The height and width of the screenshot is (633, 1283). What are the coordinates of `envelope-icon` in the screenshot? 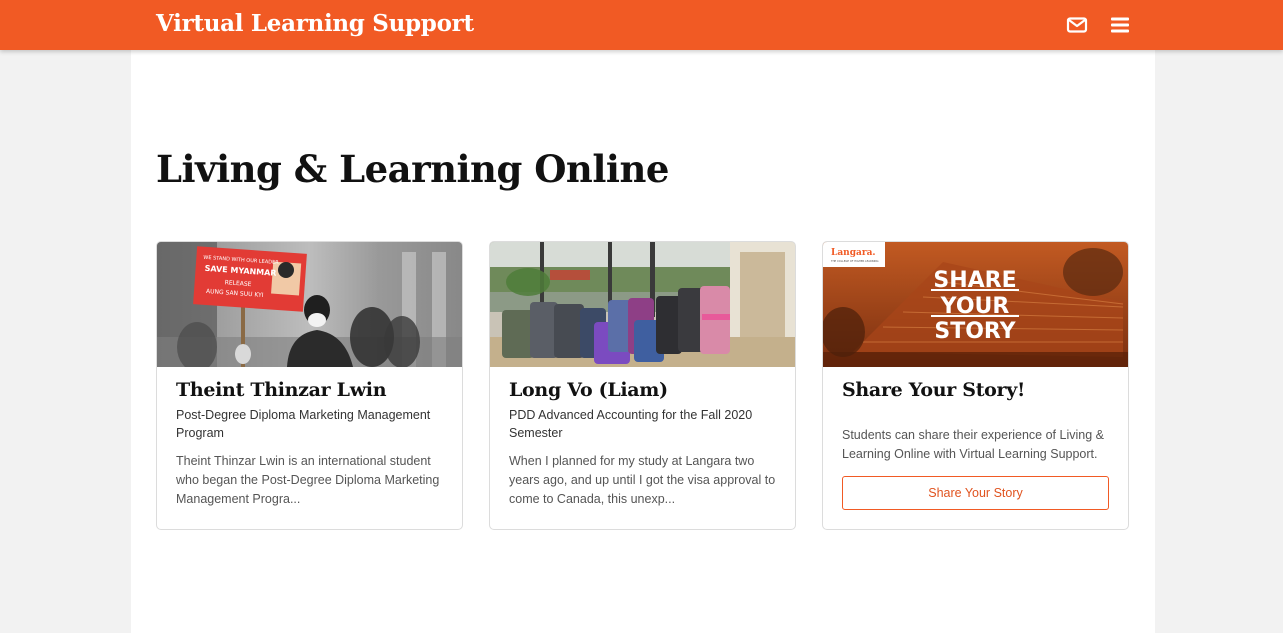 It's located at (1077, 25).